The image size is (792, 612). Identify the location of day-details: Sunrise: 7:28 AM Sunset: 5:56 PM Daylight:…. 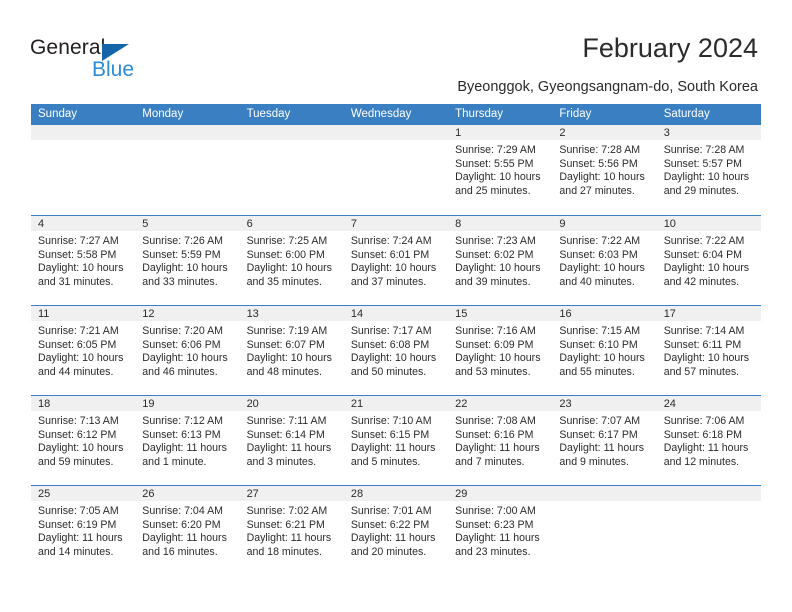
(604, 169).